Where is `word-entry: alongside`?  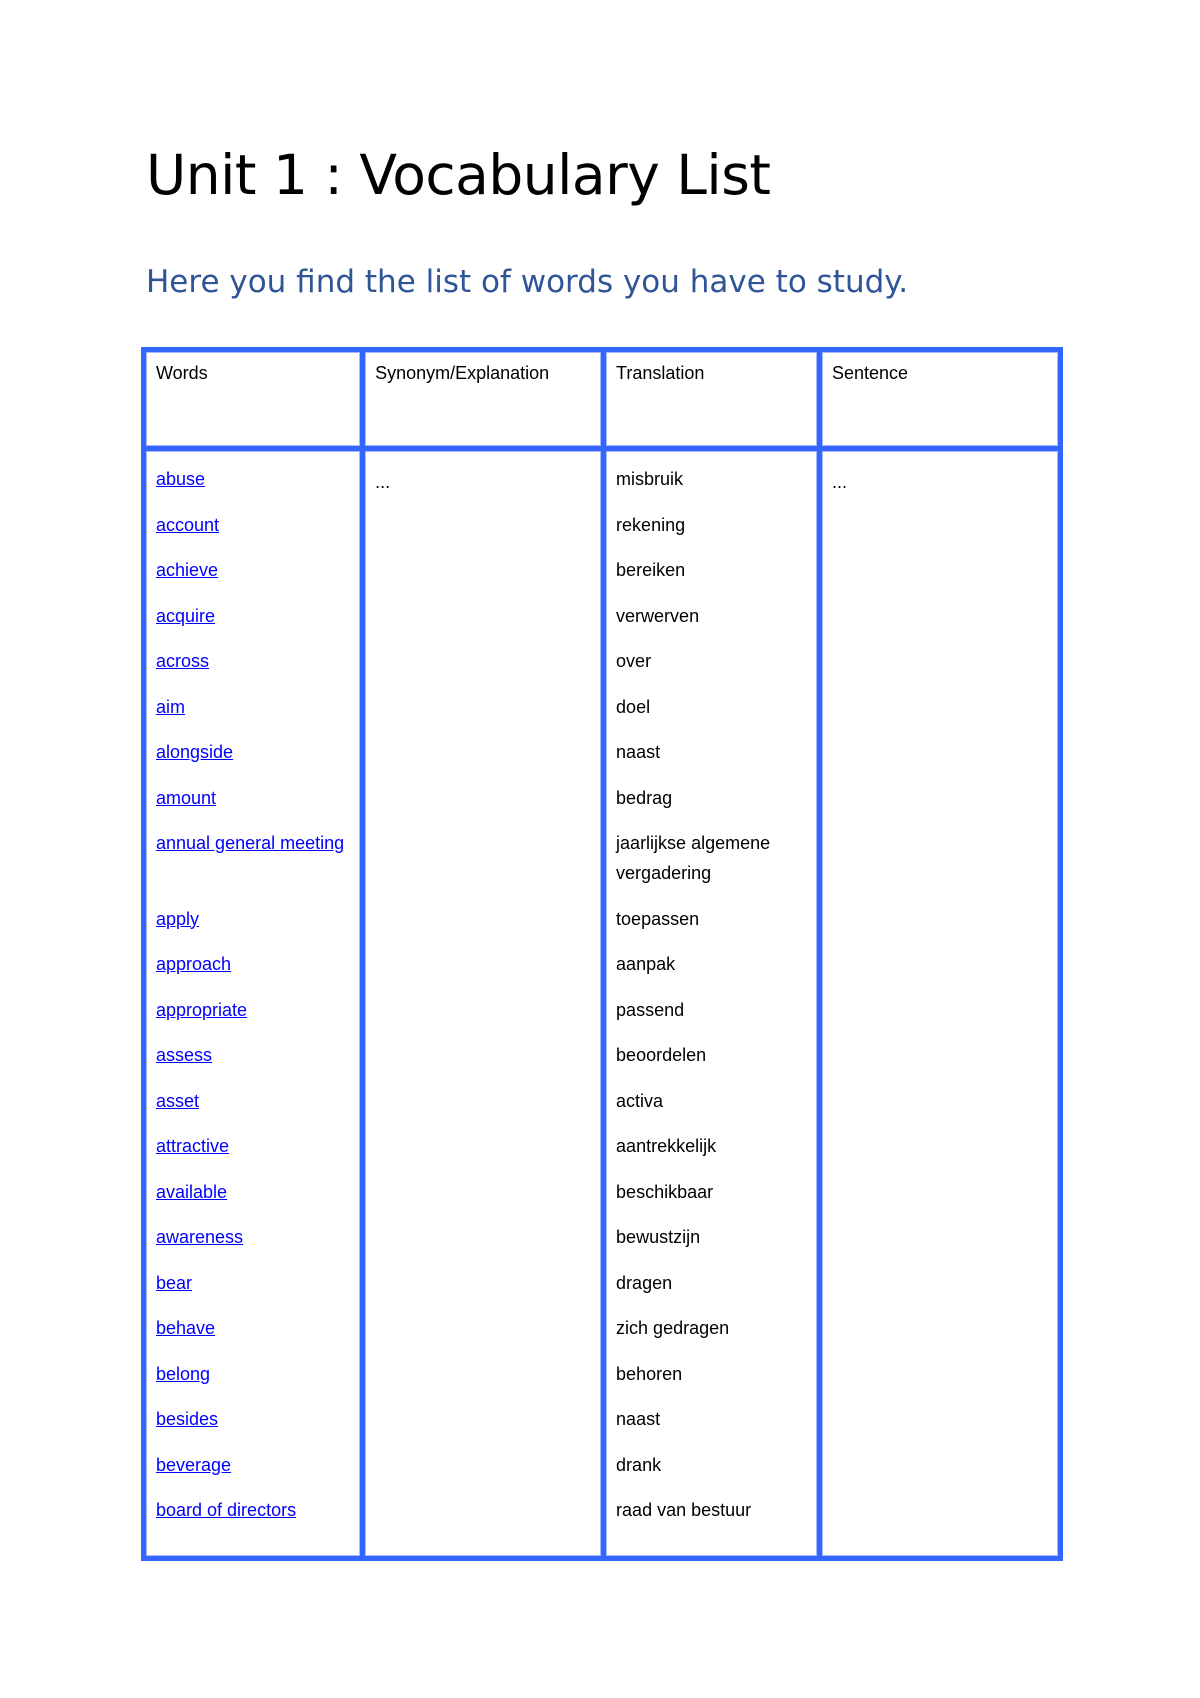 word-entry: alongside is located at coordinates (253, 752).